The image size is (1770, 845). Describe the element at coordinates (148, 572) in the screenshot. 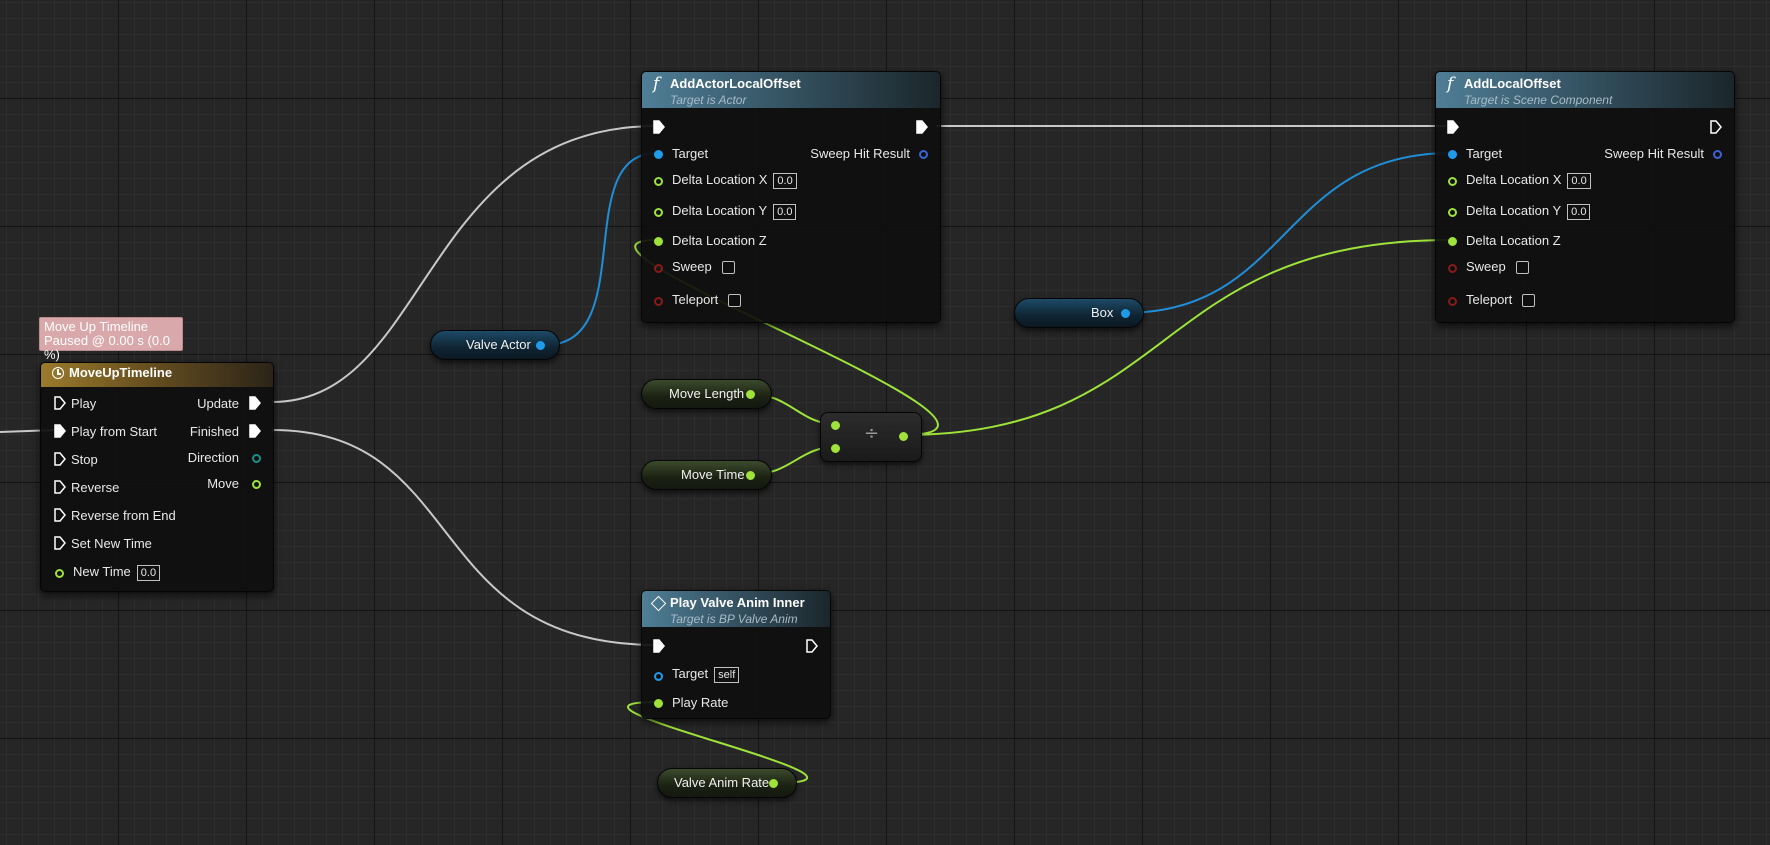

I see `new-time-value-field: 0.0` at that location.